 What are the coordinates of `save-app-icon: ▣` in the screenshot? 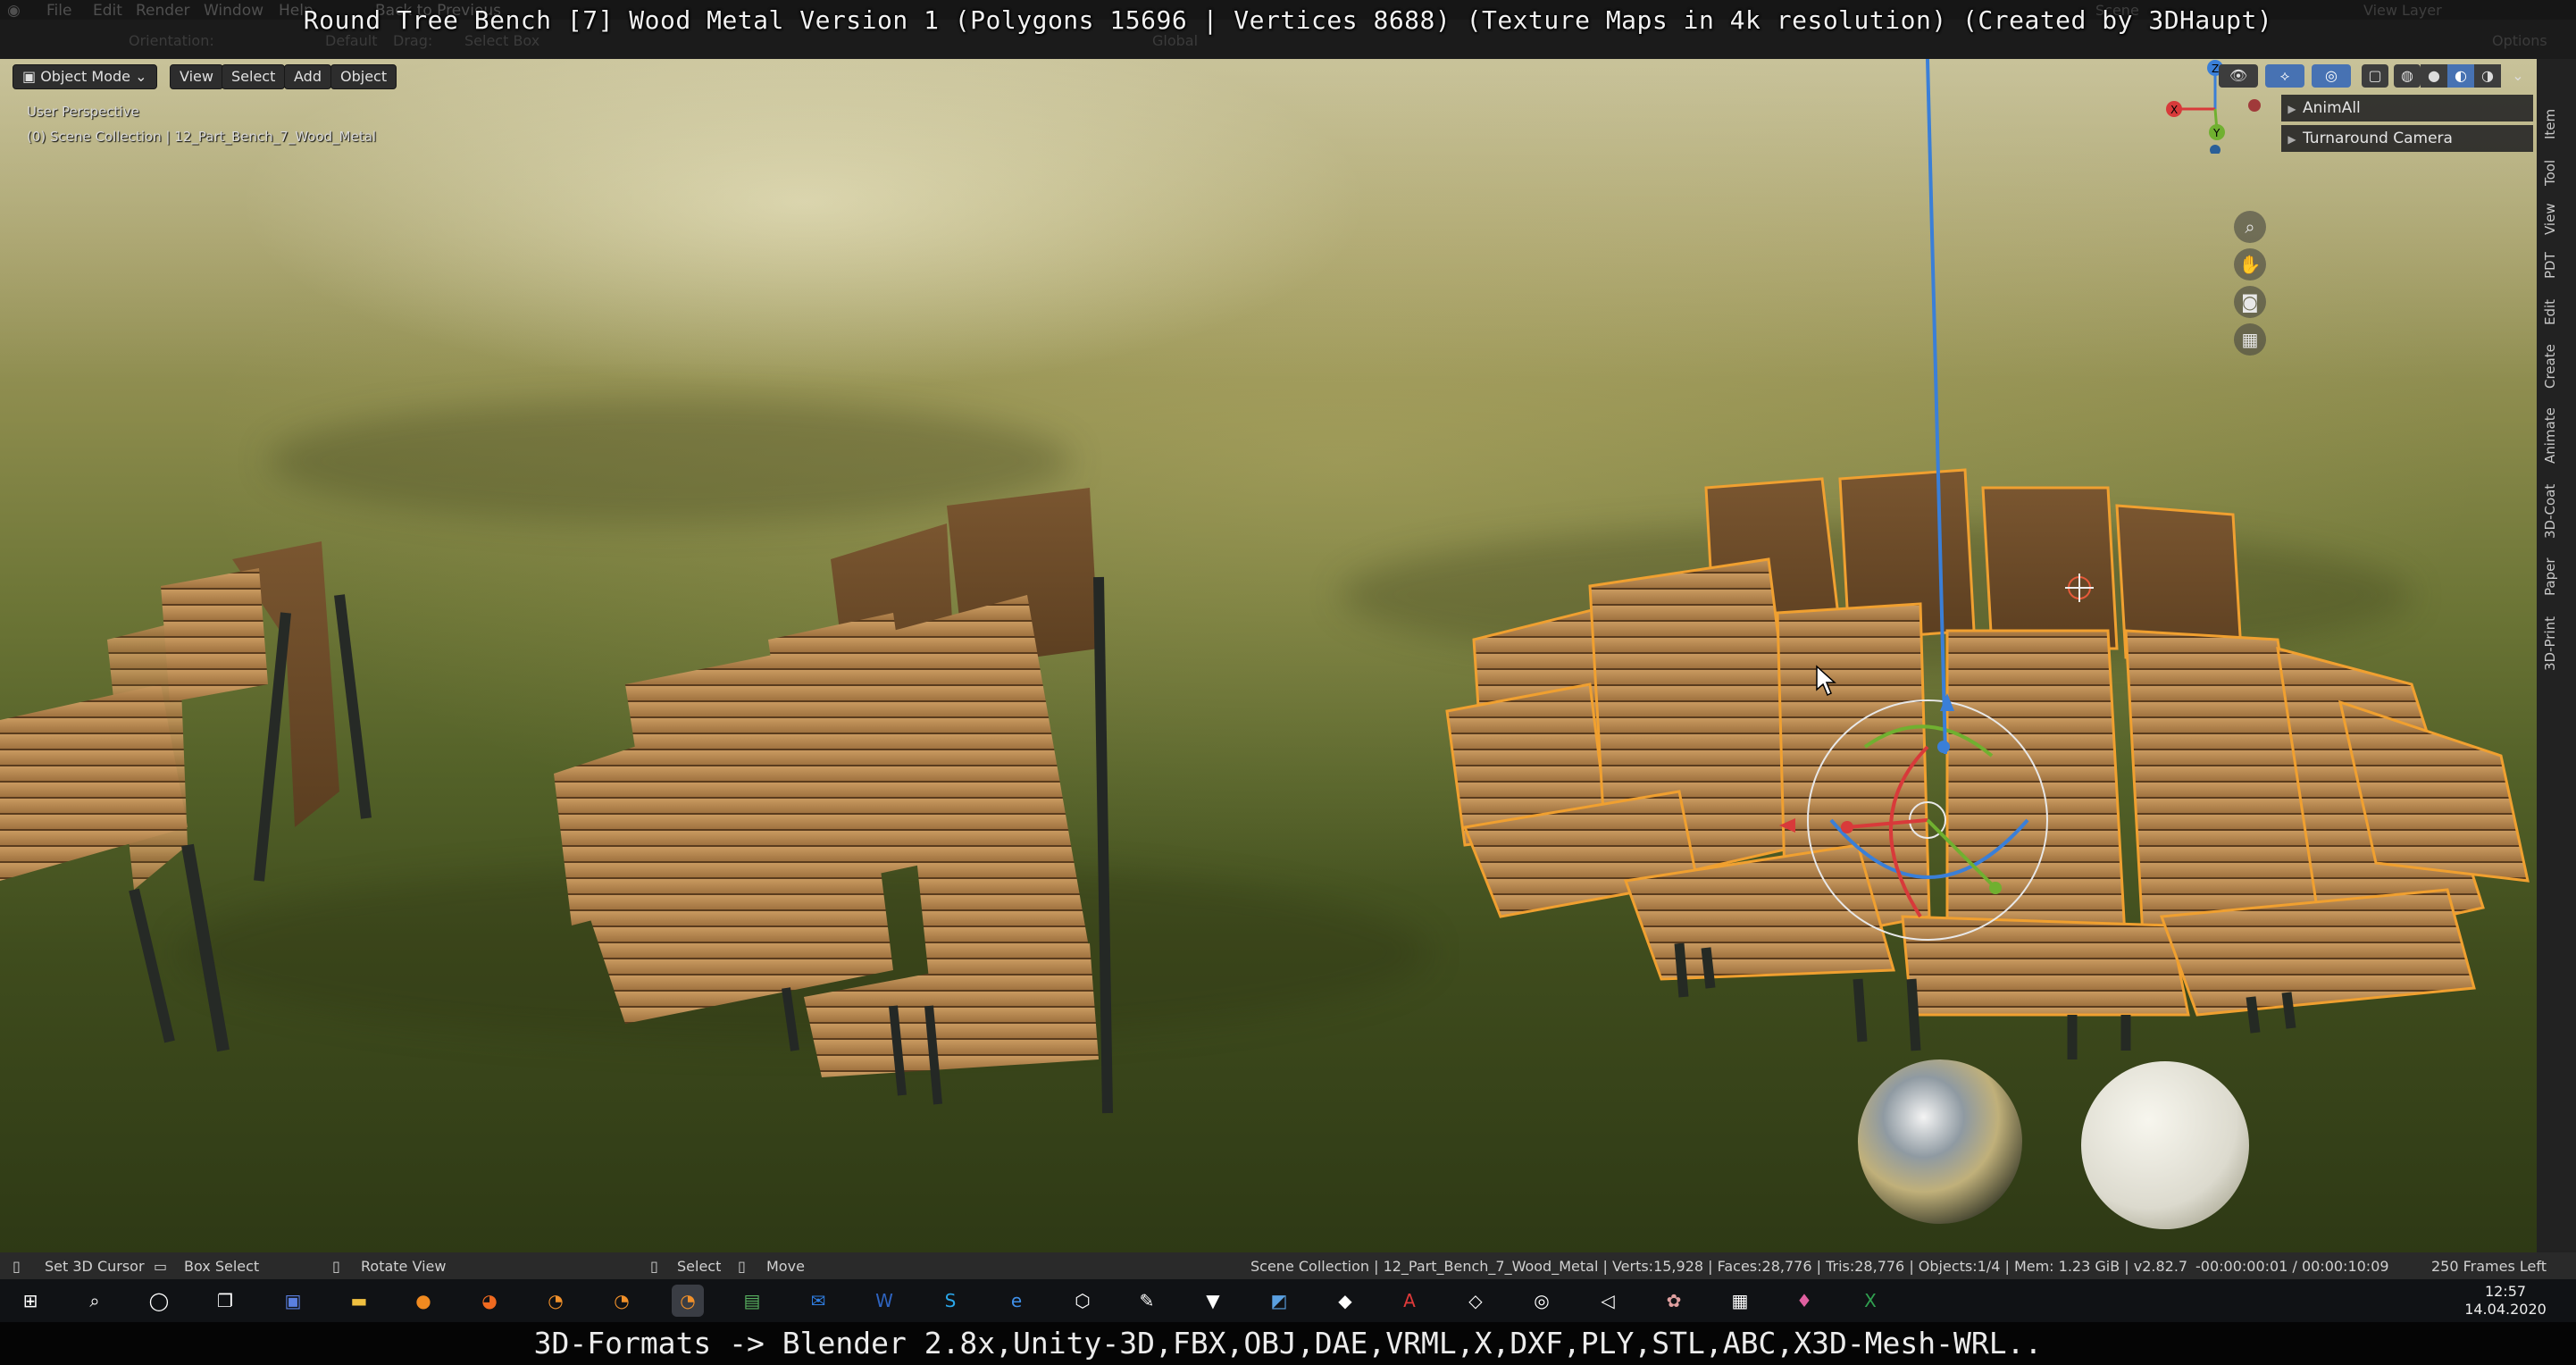 It's located at (293, 1301).